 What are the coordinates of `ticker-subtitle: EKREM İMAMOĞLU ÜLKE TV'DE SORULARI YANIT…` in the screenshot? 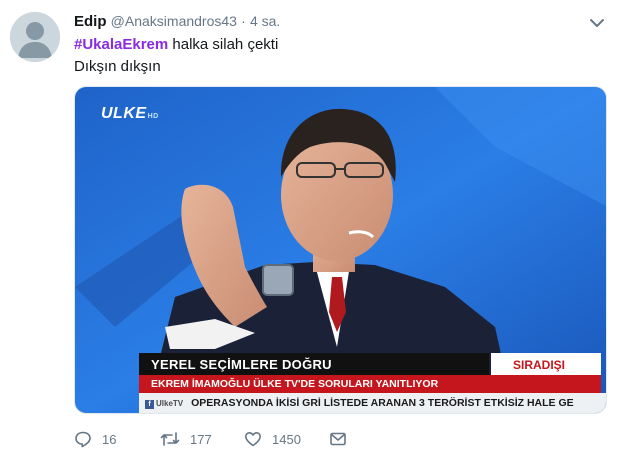 It's located at (370, 384).